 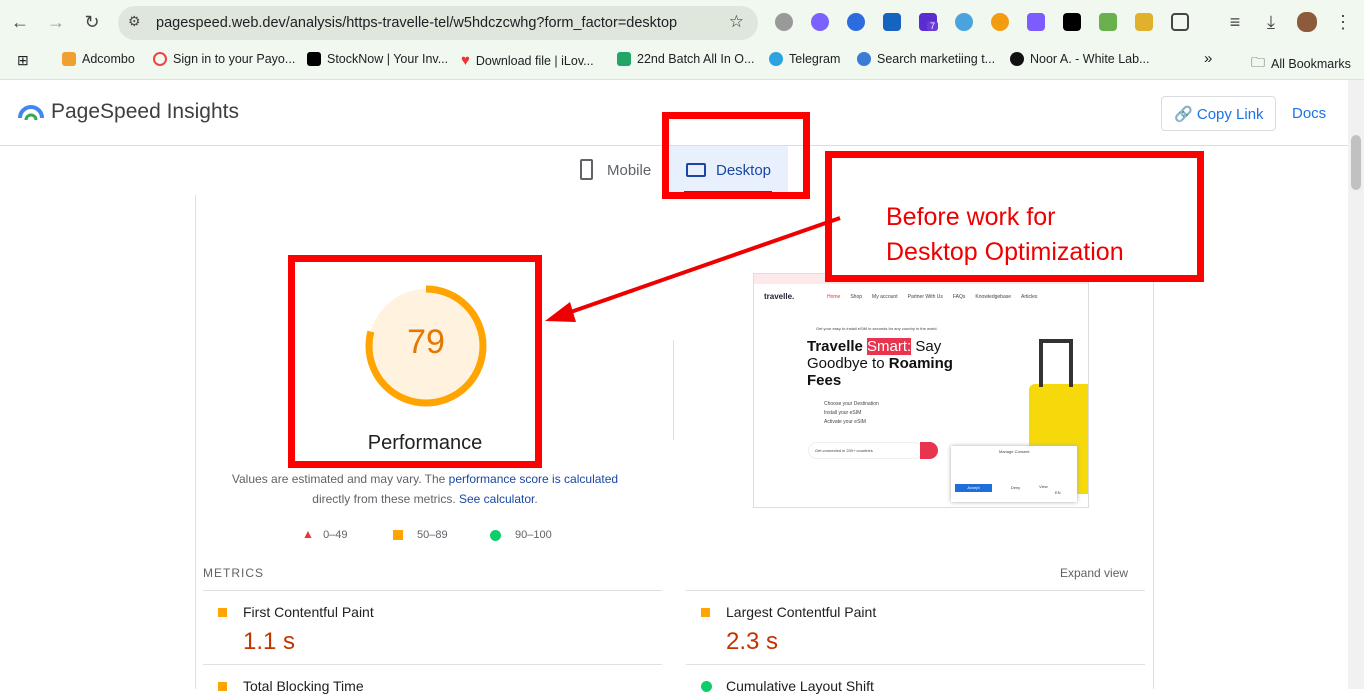 I want to click on bookmark-star-icon: ☆, so click(x=736, y=22).